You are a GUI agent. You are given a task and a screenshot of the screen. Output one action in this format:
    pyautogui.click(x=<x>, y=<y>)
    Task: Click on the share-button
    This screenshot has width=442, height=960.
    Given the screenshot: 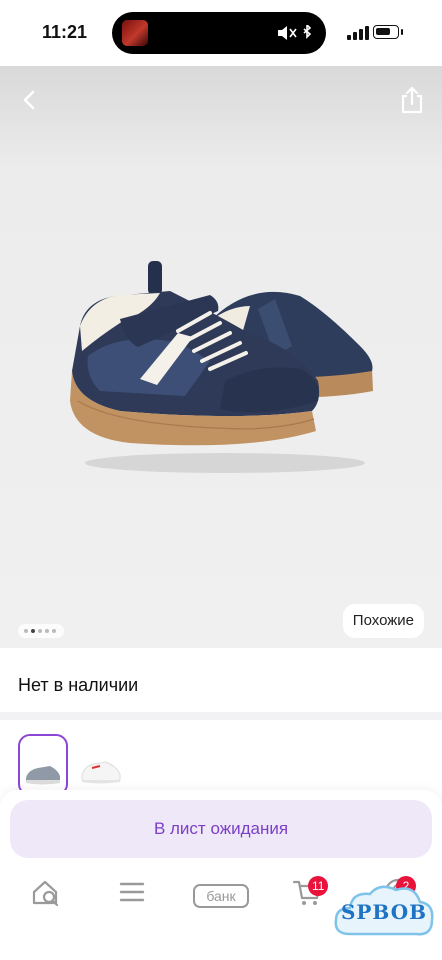 What is the action you would take?
    pyautogui.click(x=412, y=100)
    